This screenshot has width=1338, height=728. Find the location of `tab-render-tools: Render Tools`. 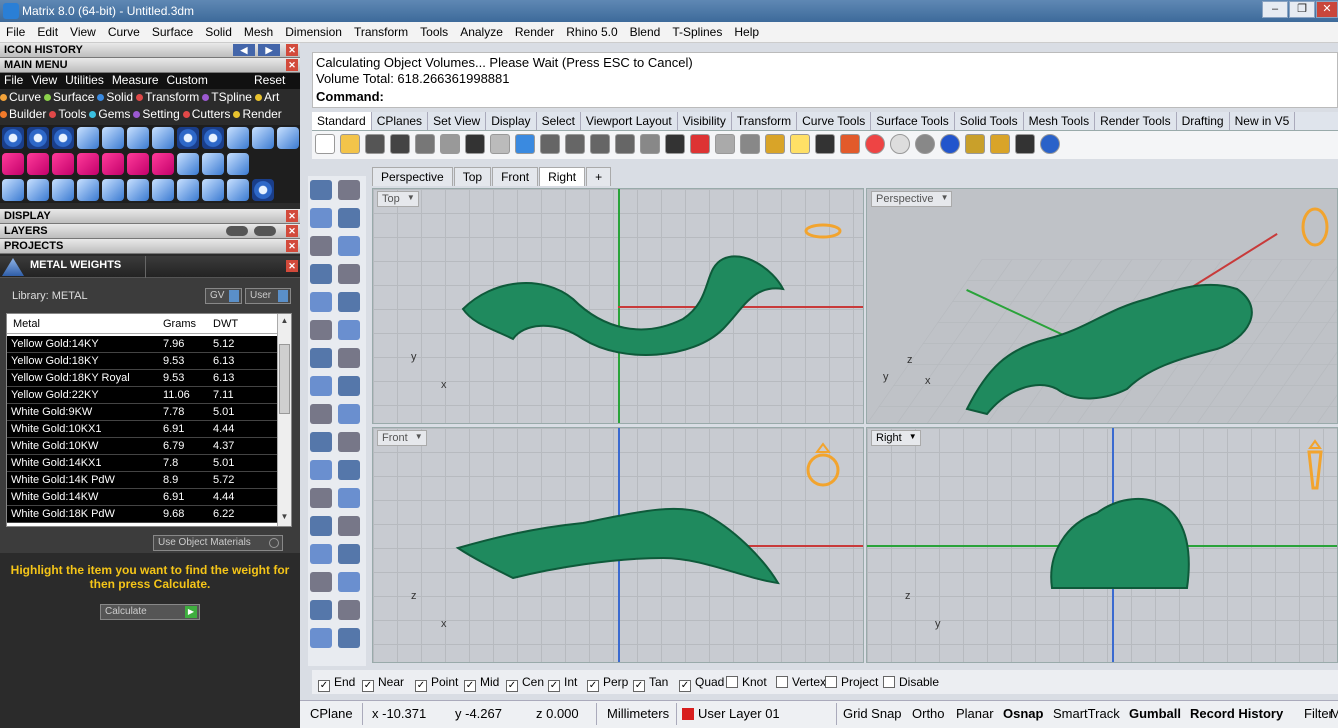

tab-render-tools: Render Tools is located at coordinates (1136, 121).